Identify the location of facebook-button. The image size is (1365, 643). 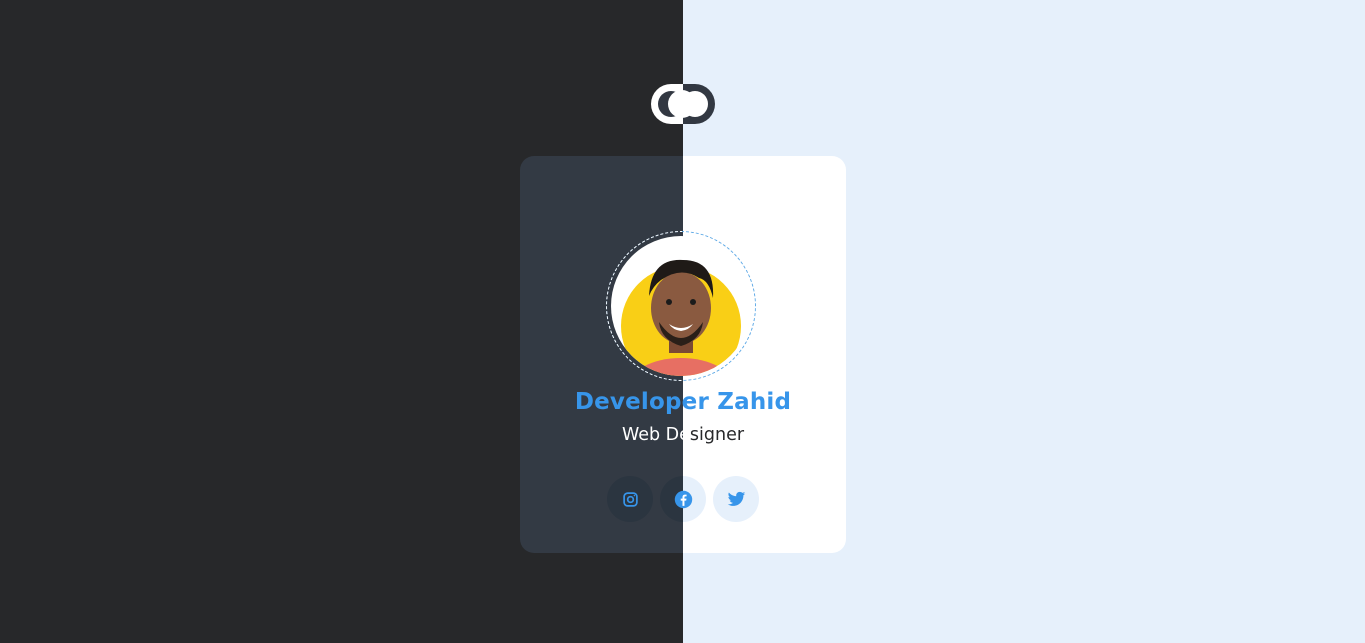
(683, 499).